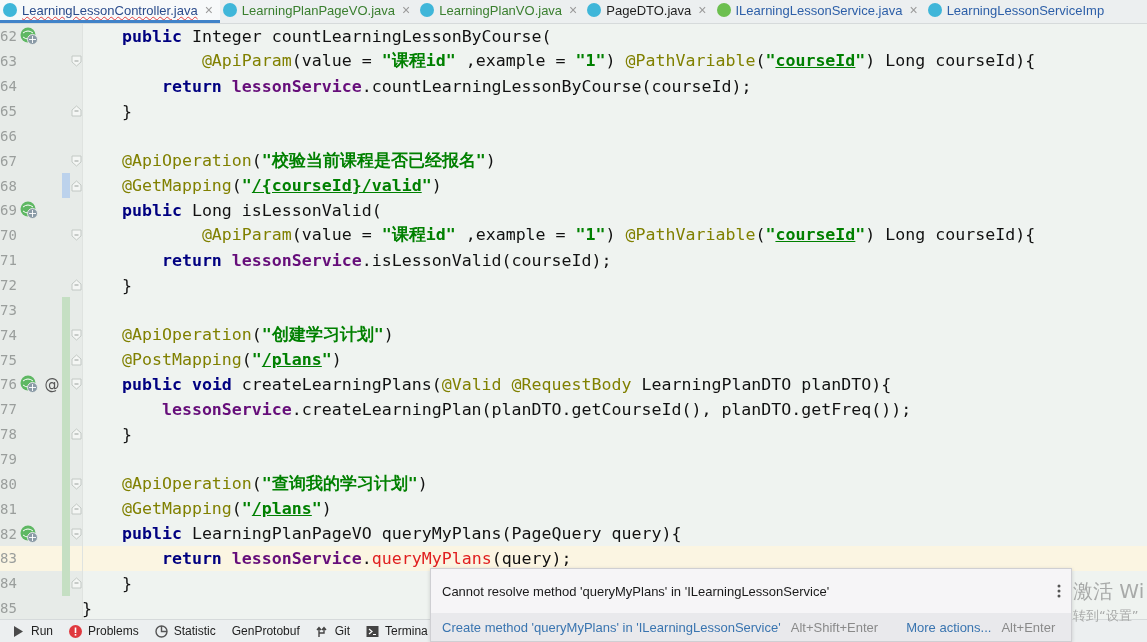 The image size is (1147, 642). What do you see at coordinates (401, 534) in the screenshot?
I see `code-line: public LearningPlanPageVO queryMyPlans(PageQuery query){` at bounding box center [401, 534].